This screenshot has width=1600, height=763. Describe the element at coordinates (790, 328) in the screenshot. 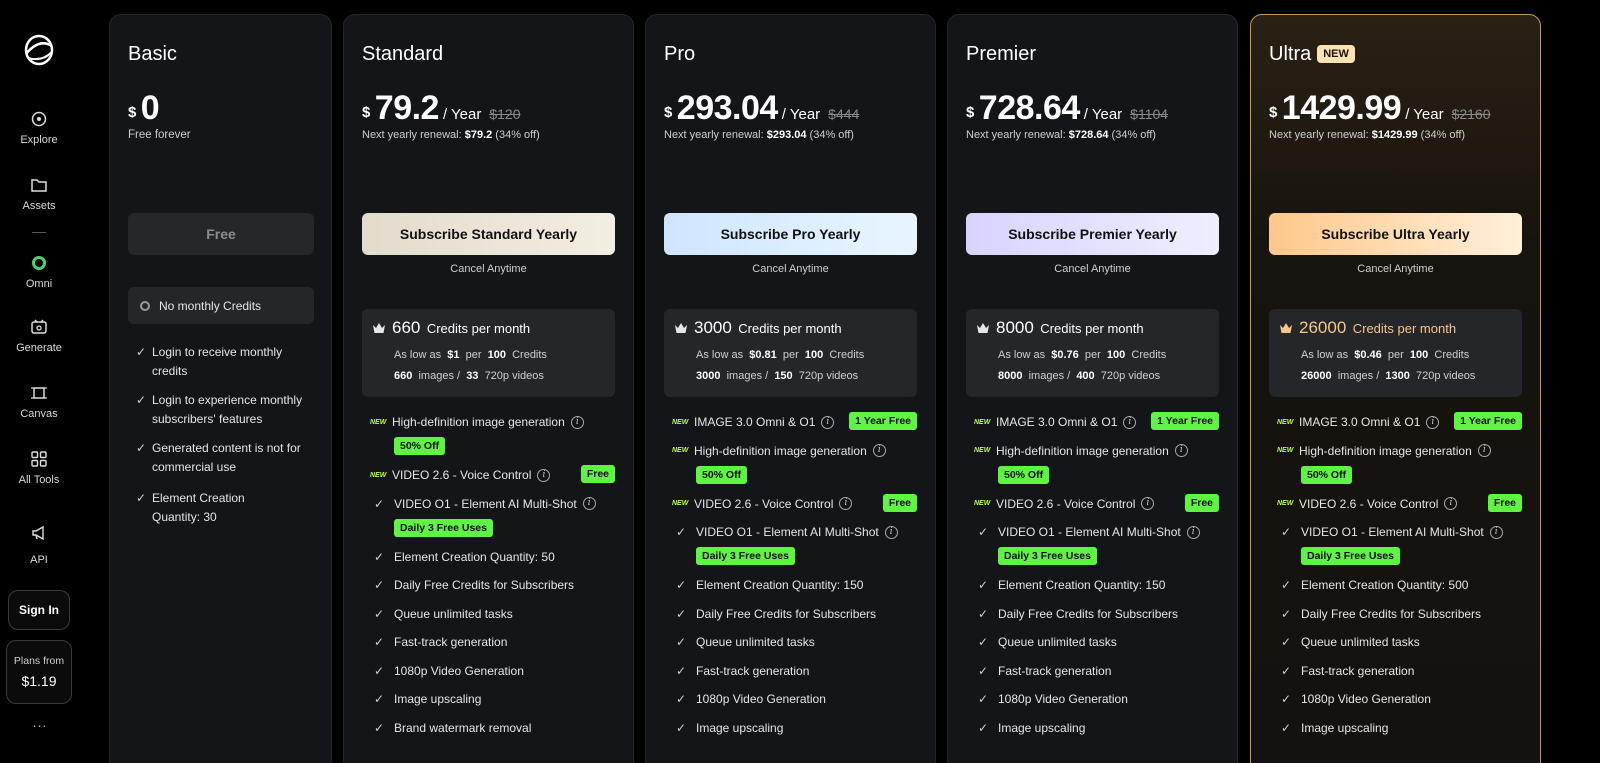

I see `credits-label: Credits per month` at that location.